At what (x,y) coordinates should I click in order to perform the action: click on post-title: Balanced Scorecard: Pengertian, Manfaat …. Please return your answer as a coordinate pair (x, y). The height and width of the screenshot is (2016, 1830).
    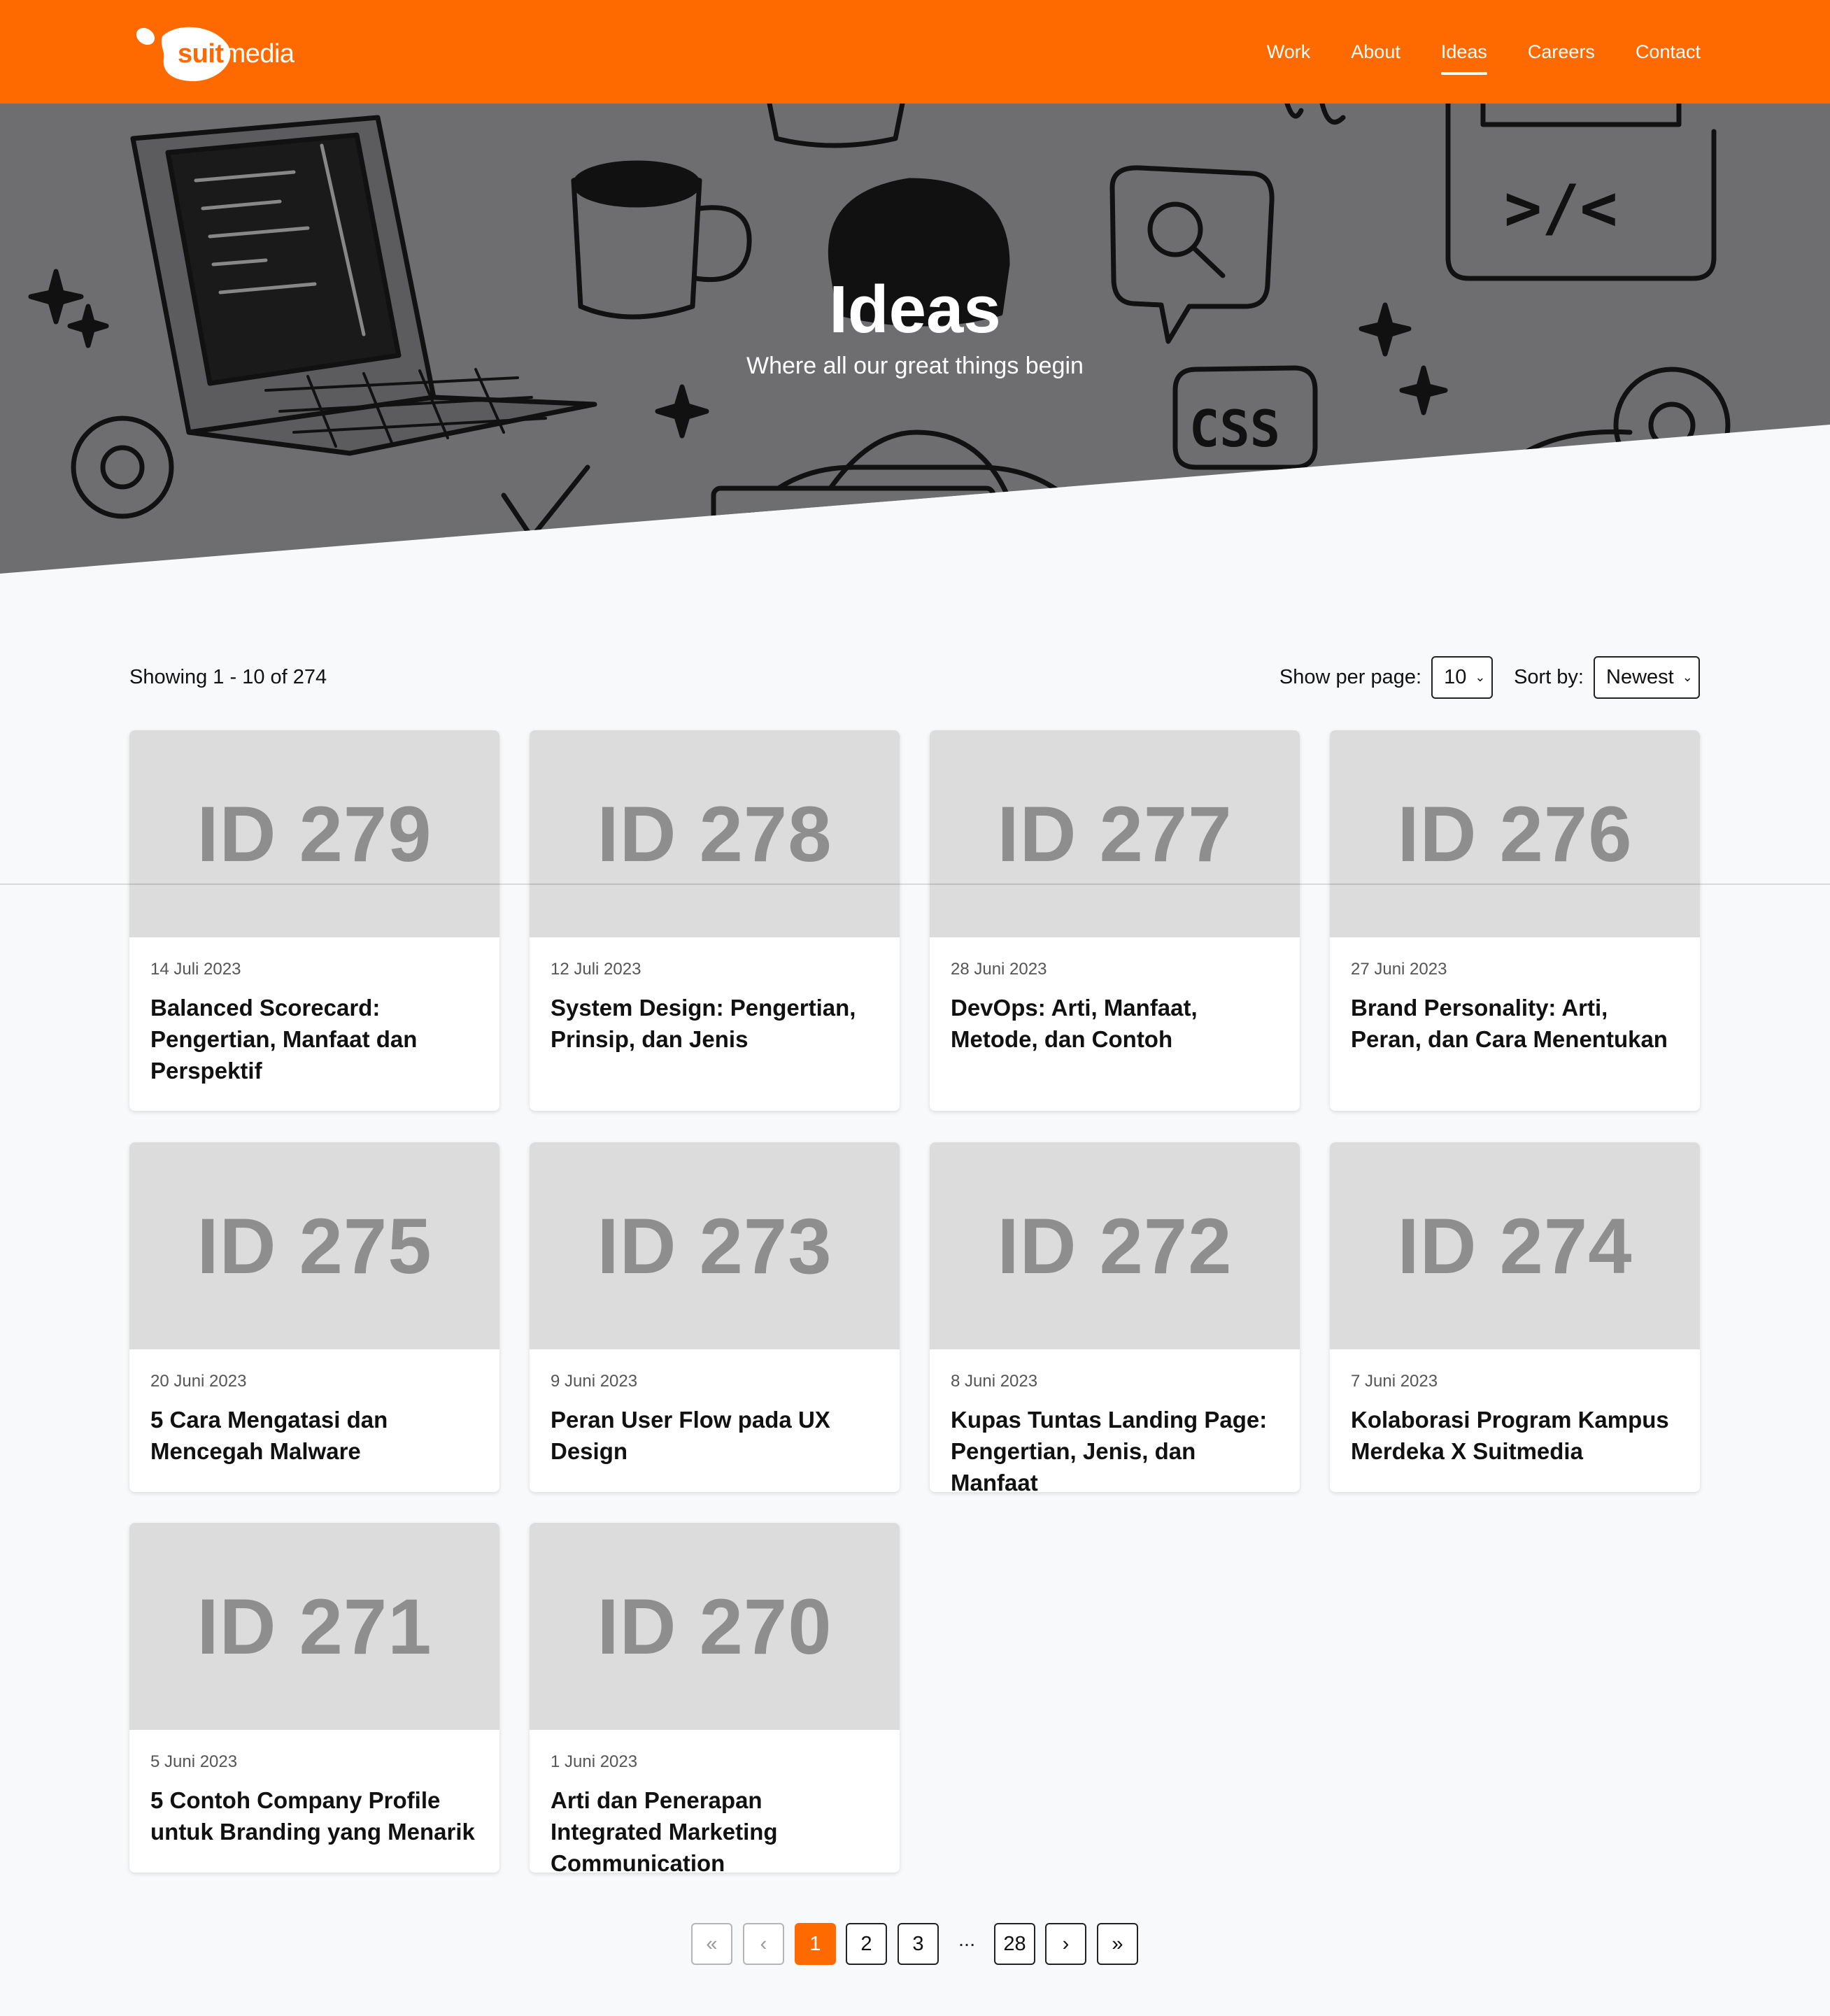
    Looking at the image, I should click on (284, 1039).